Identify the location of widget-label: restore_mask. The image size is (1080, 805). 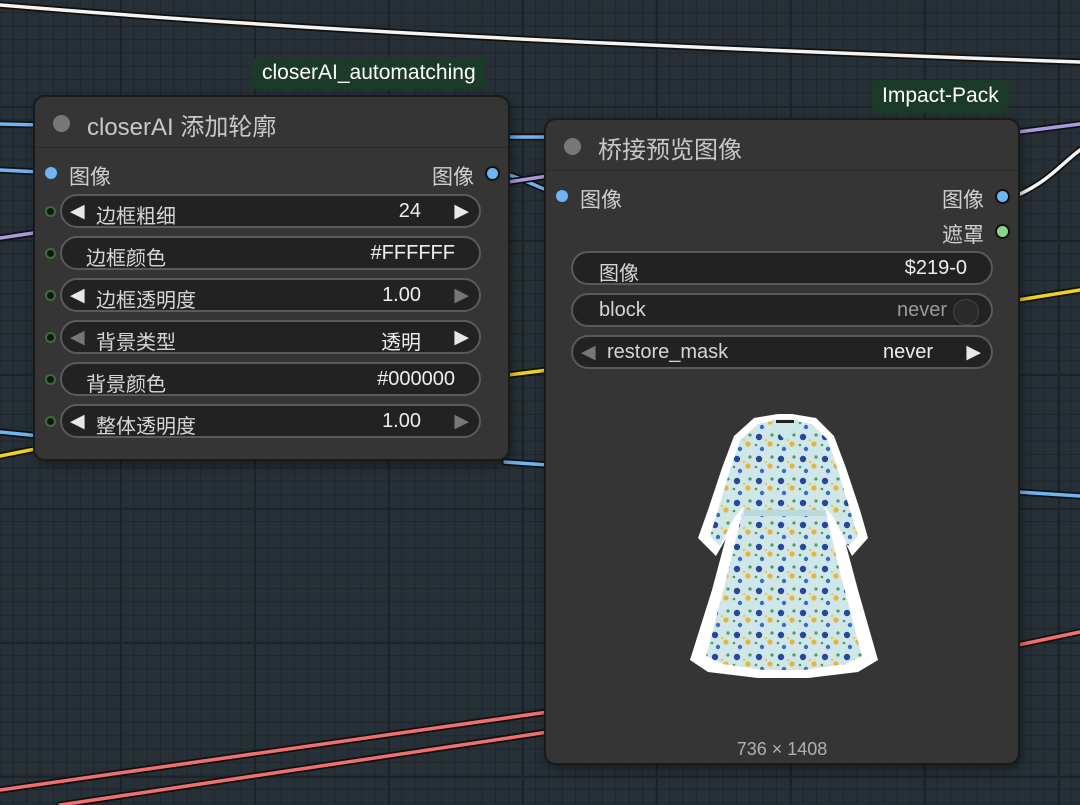
(668, 352).